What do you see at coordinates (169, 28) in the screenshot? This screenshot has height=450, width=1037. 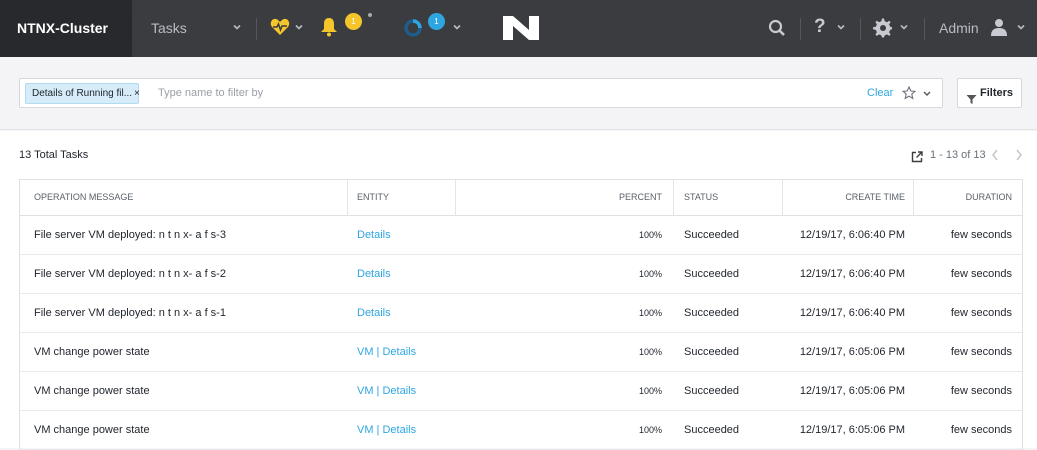 I see `nav-tasks-dropdown: Tasks` at bounding box center [169, 28].